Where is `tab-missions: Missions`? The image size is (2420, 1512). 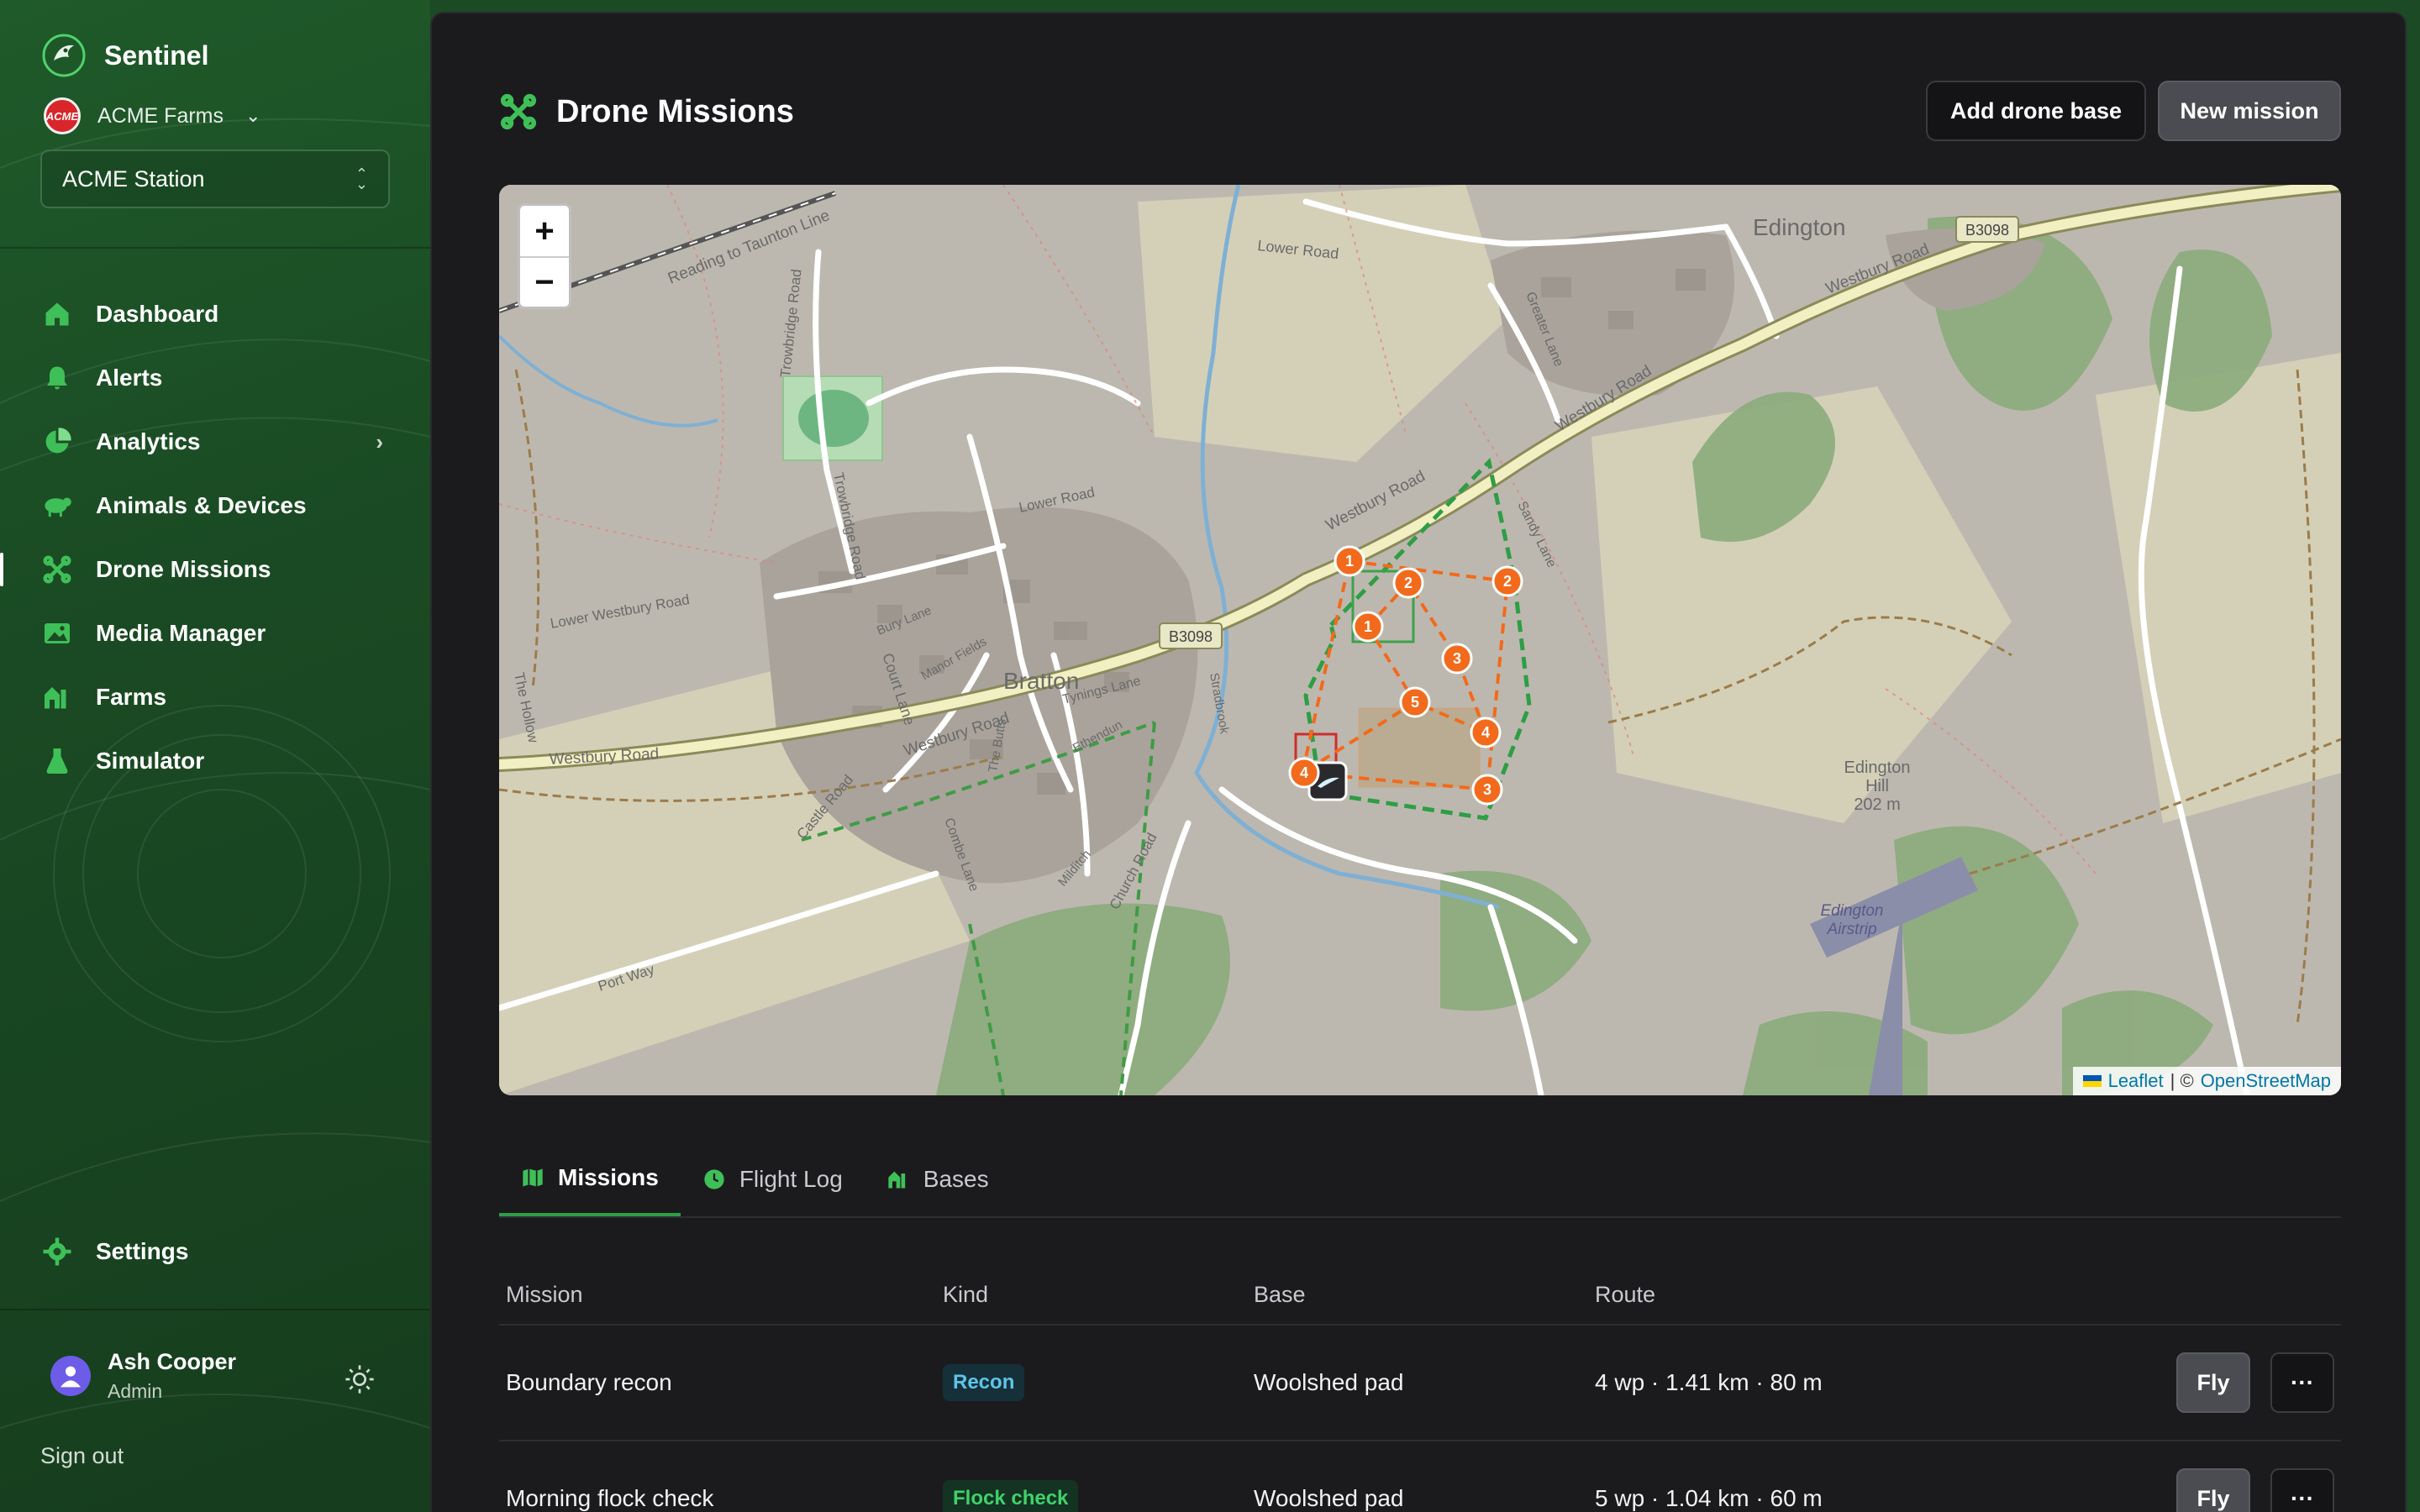 tab-missions: Missions is located at coordinates (590, 1179).